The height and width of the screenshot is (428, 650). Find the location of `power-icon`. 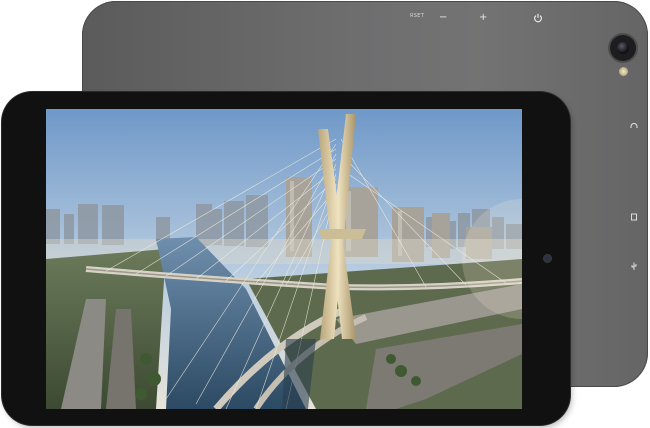

power-icon is located at coordinates (538, 19).